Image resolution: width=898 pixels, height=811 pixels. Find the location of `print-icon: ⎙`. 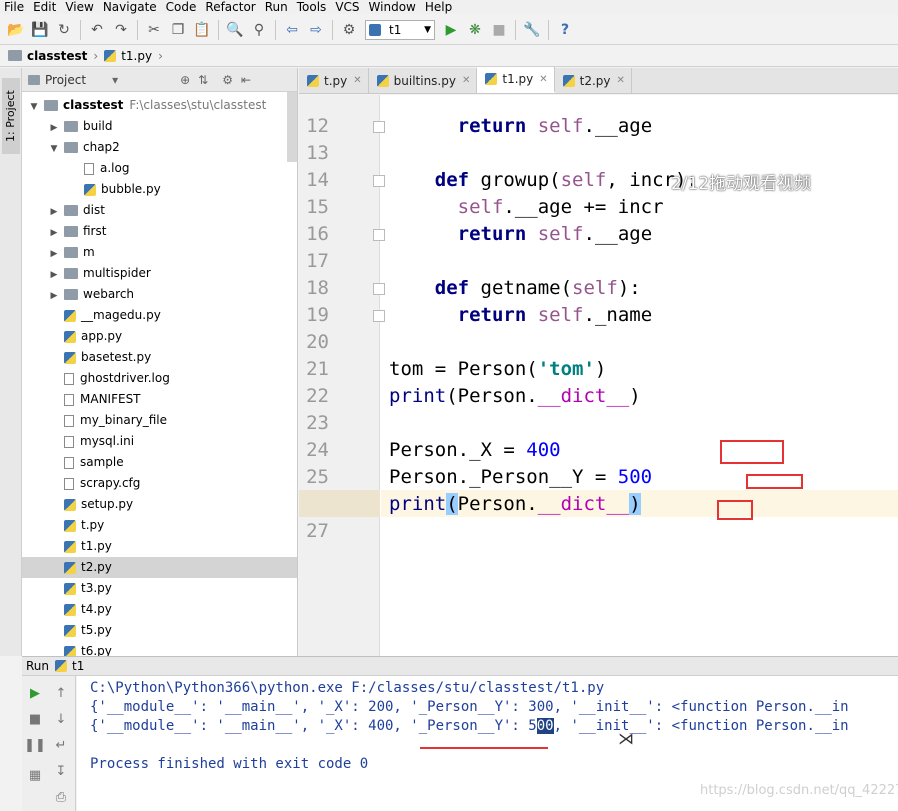

print-icon: ⎙ is located at coordinates (61, 797).